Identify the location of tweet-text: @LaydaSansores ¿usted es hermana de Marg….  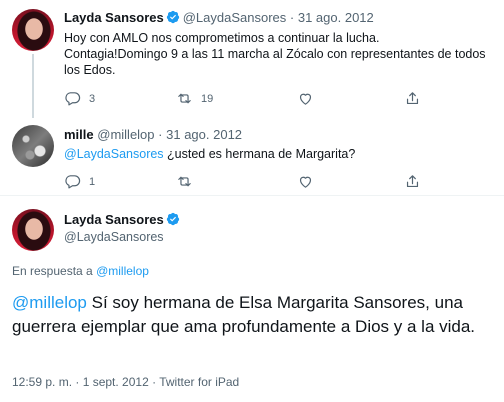
(280, 154).